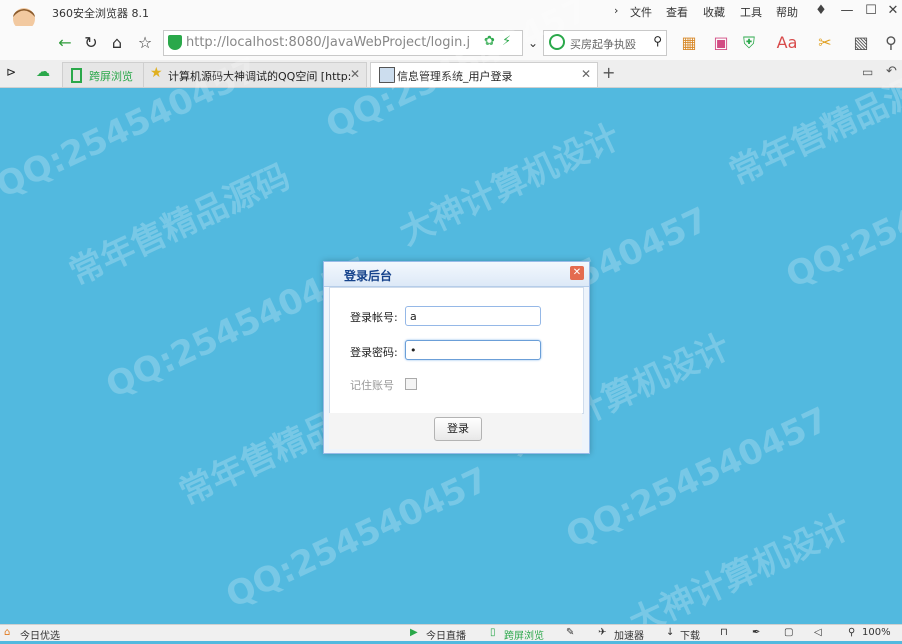 This screenshot has width=902, height=644. I want to click on username-field: a, so click(473, 316).